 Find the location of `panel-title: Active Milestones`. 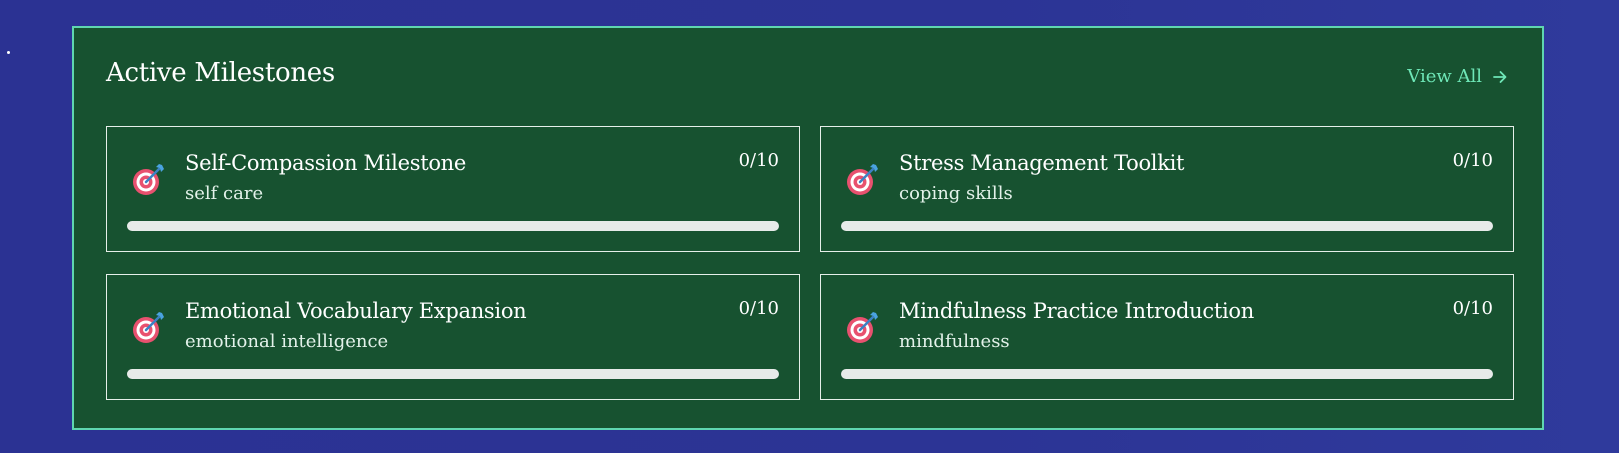

panel-title: Active Milestones is located at coordinates (220, 73).